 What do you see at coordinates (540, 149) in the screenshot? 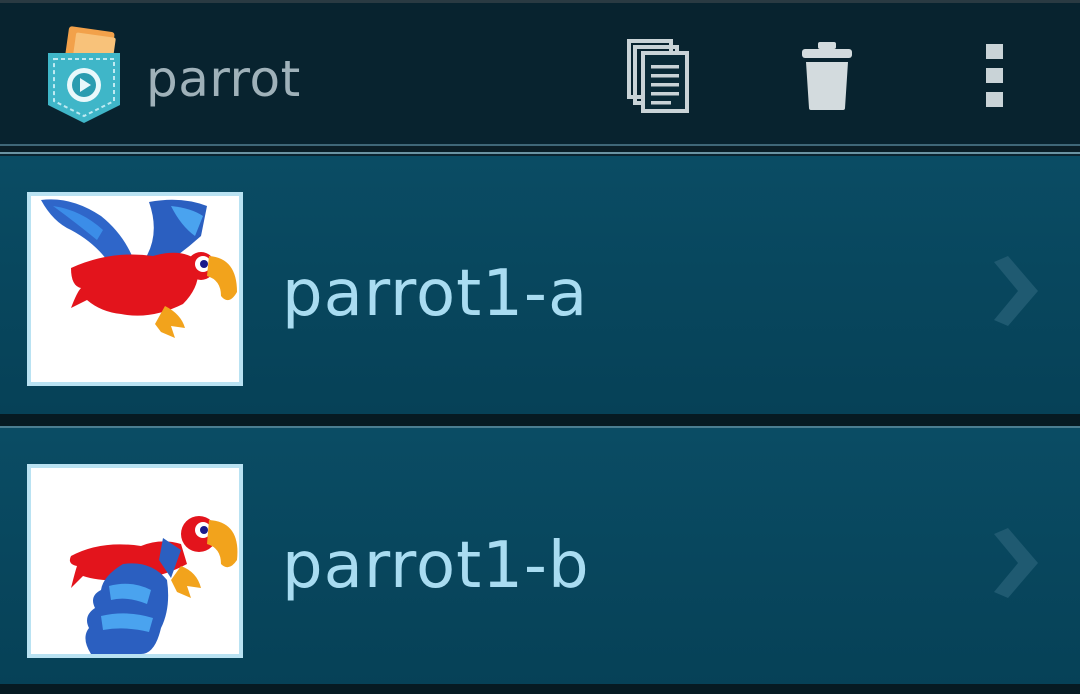
I see `action-bar-divider` at bounding box center [540, 149].